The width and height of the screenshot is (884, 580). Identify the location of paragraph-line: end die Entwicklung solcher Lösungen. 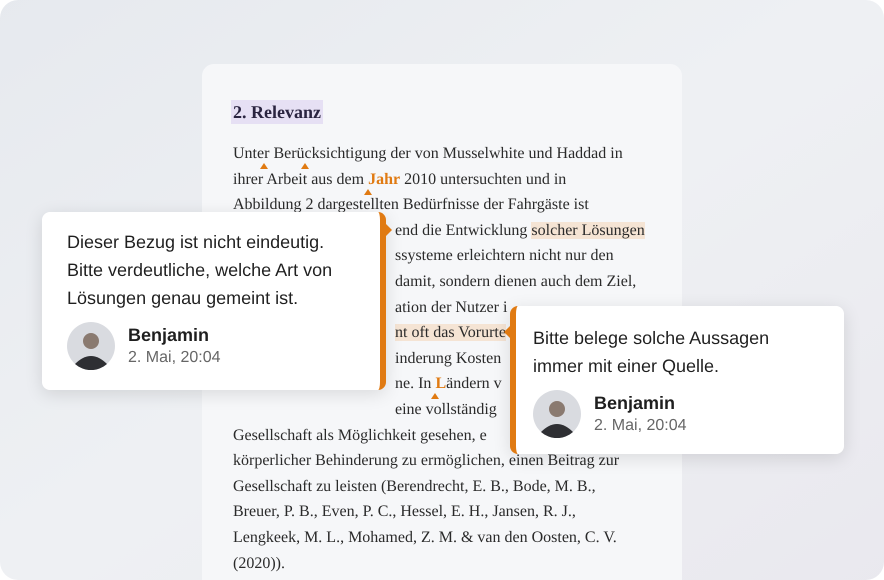
(520, 230).